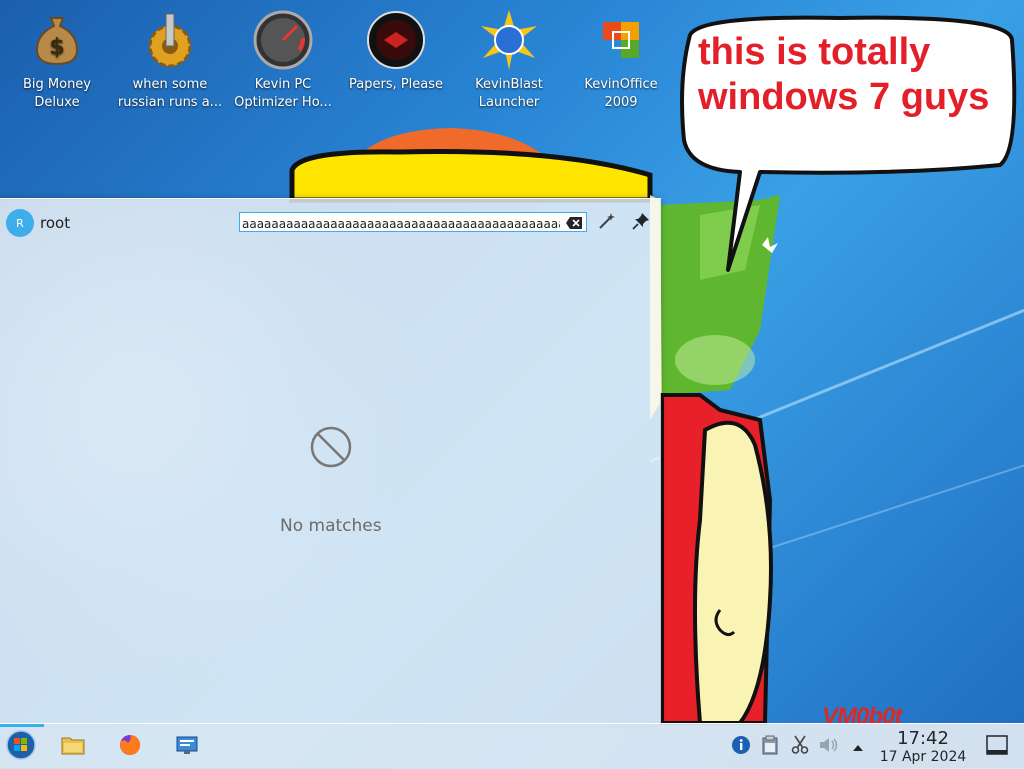  I want to click on pin-icon, so click(641, 223).